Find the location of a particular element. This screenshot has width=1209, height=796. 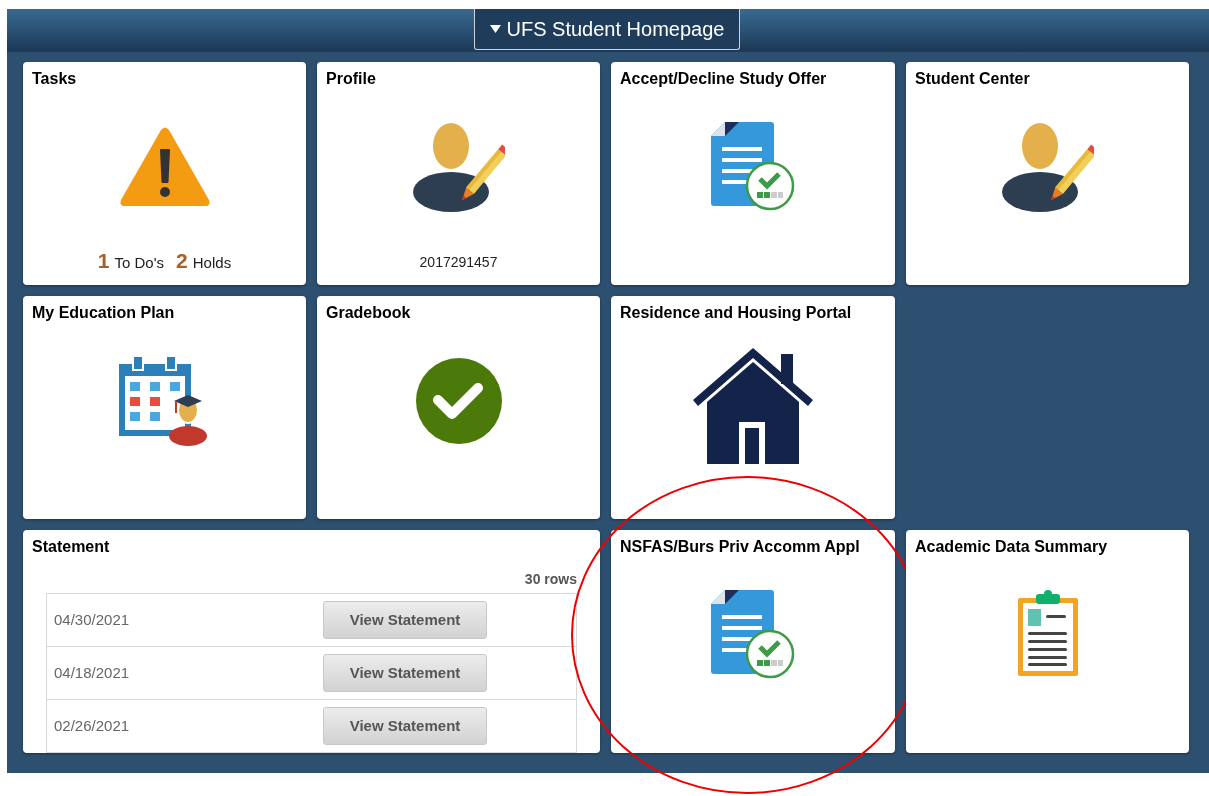

tile-title: Student Center is located at coordinates (972, 78).